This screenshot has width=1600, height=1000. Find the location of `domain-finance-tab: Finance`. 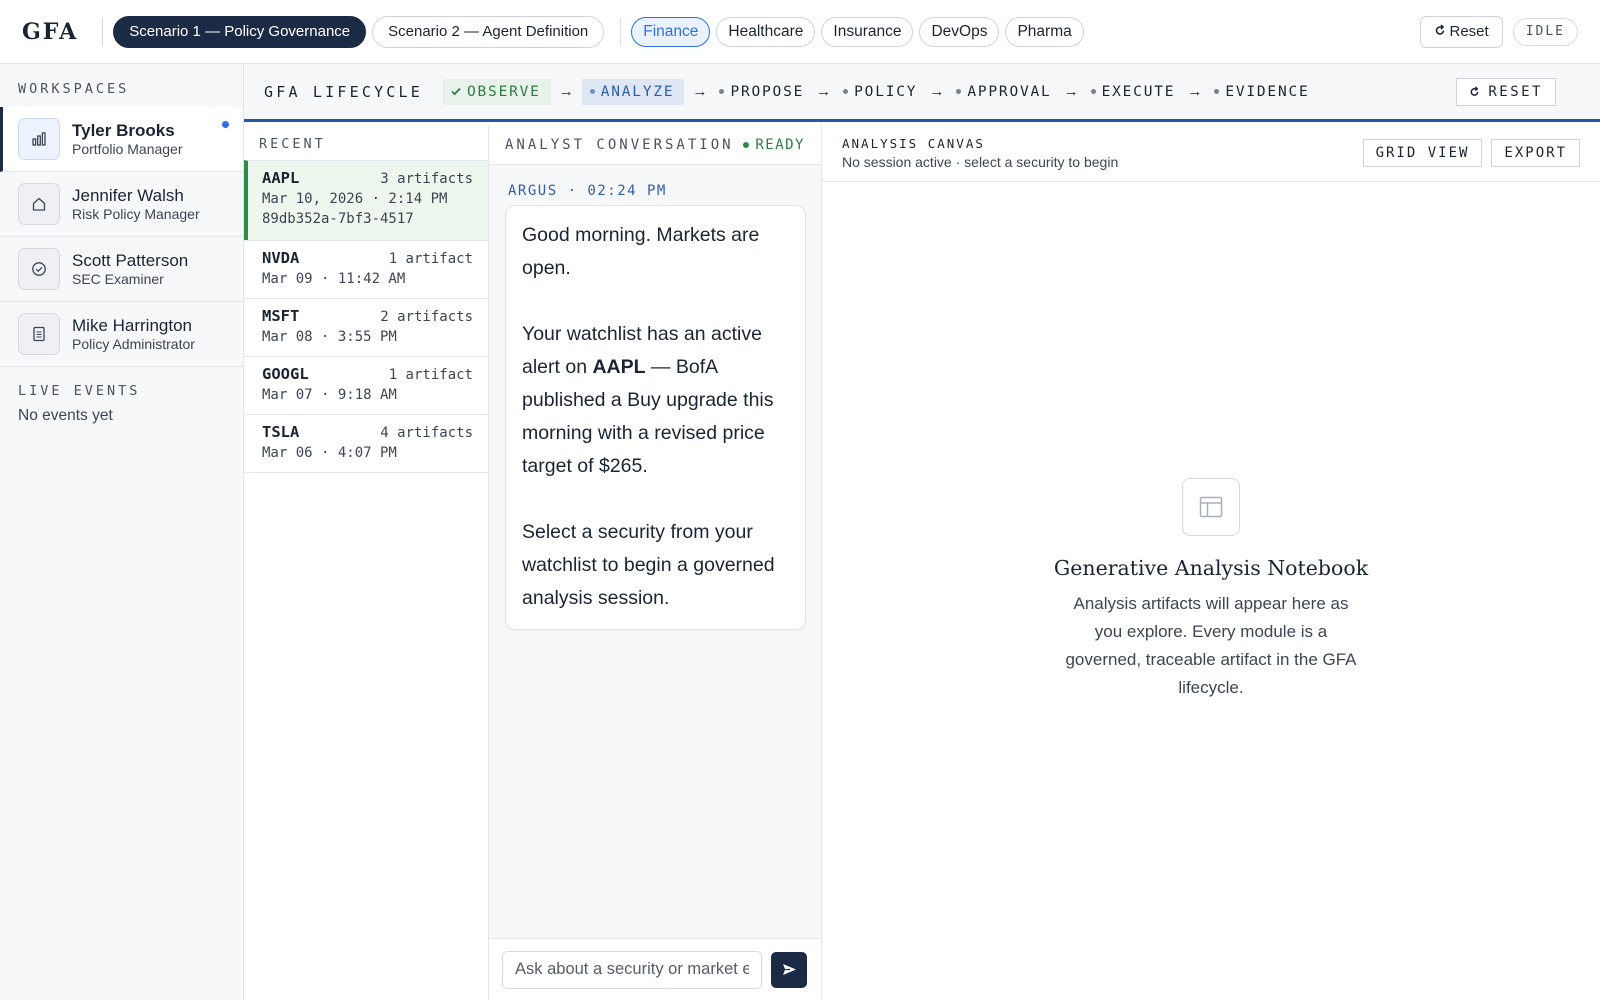

domain-finance-tab: Finance is located at coordinates (671, 31).